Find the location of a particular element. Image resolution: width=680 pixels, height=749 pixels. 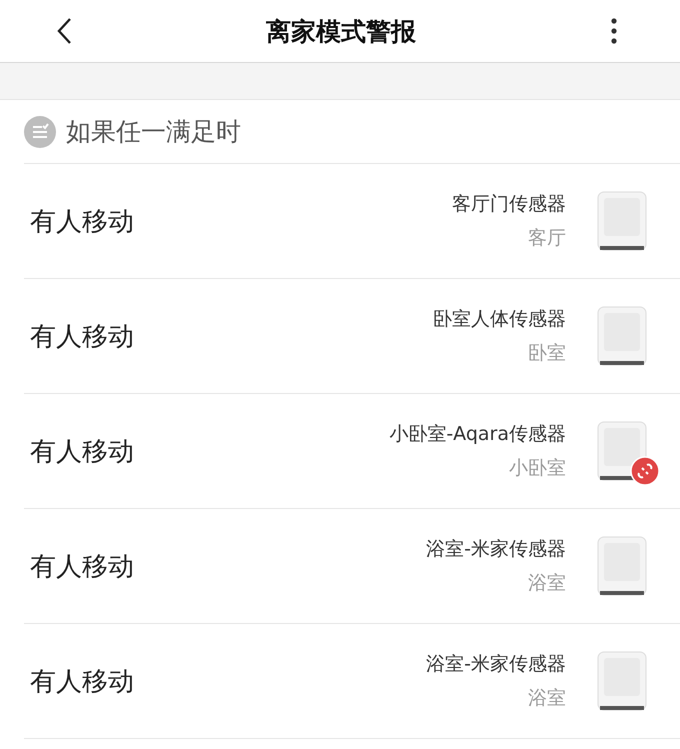

device-name: 小卧室-Aqara传感器 is located at coordinates (477, 434).